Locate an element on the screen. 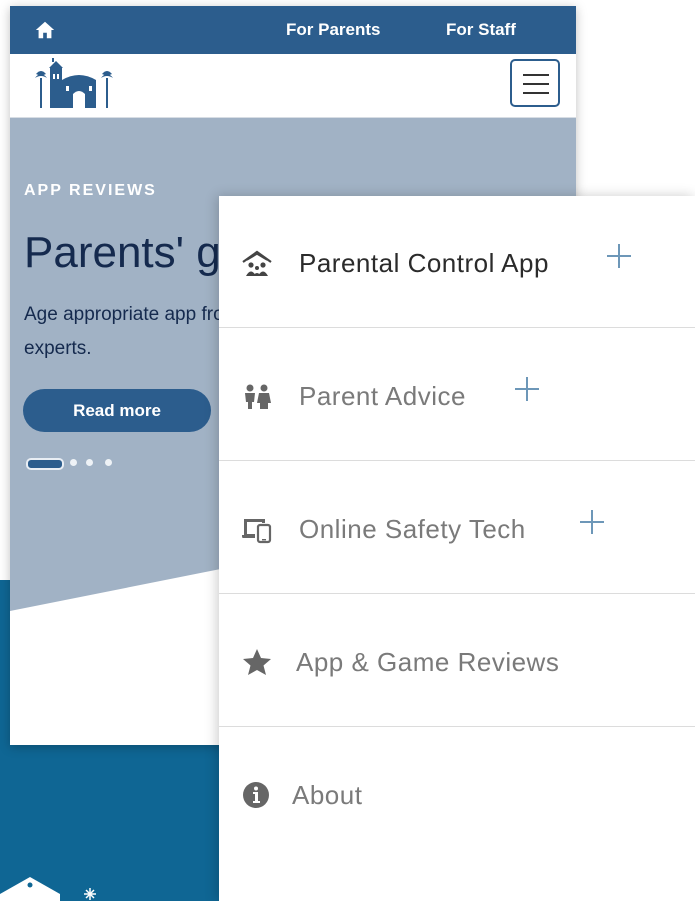  menu-item-parent-advice: Parent Advice is located at coordinates (457, 395).